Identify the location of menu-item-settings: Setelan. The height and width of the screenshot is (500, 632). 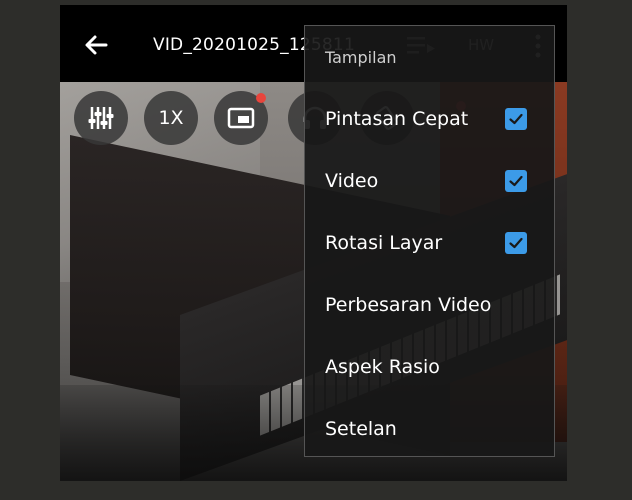
(429, 429).